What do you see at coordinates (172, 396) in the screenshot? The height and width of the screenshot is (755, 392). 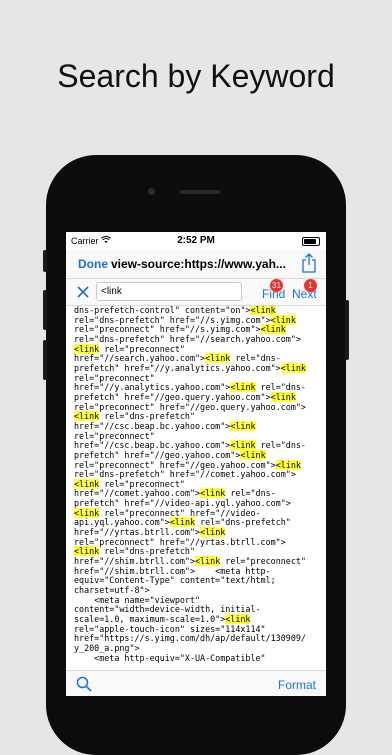 I see `source-text: prefetch" href="//geo.query.yahoo.com">` at bounding box center [172, 396].